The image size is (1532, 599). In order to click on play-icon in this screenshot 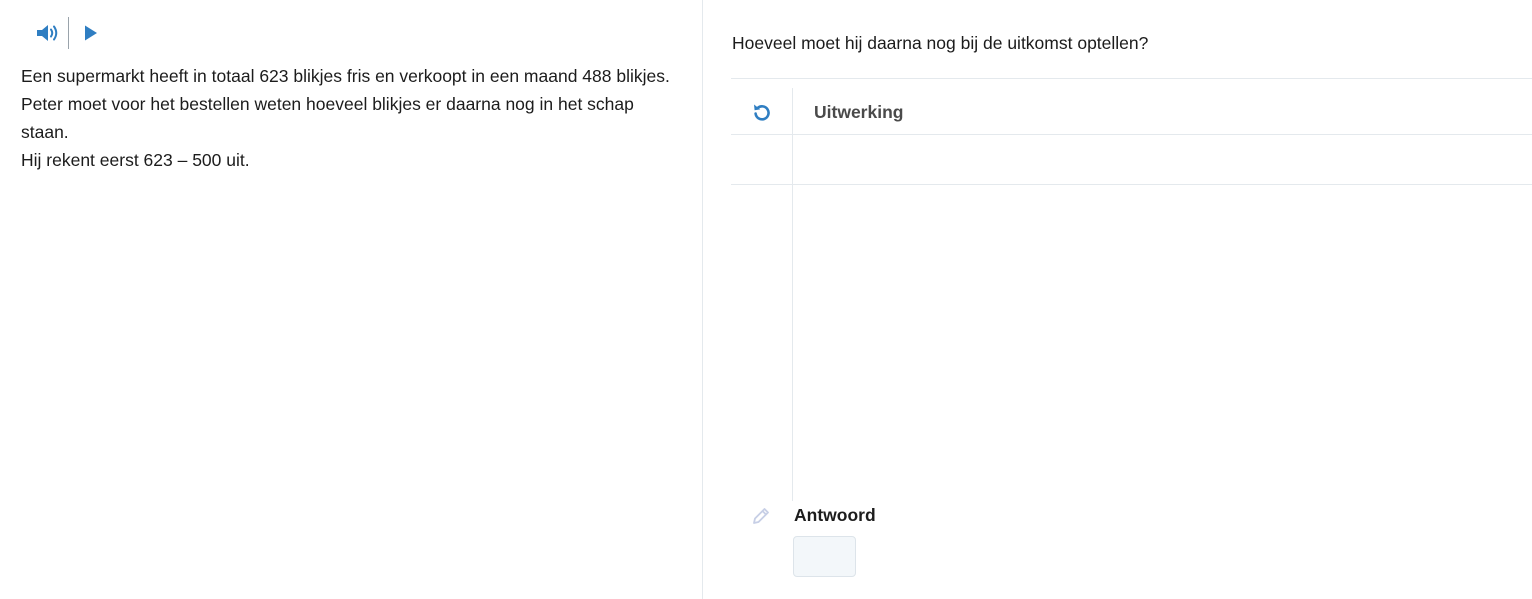, I will do `click(91, 33)`.